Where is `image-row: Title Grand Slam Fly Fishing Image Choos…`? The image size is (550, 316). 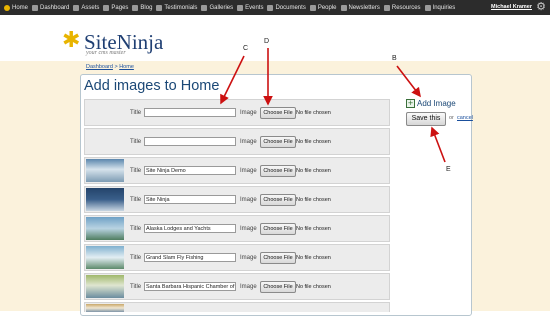
image-row: Title Grand Slam Fly Fishing Image Choos… is located at coordinates (237, 257).